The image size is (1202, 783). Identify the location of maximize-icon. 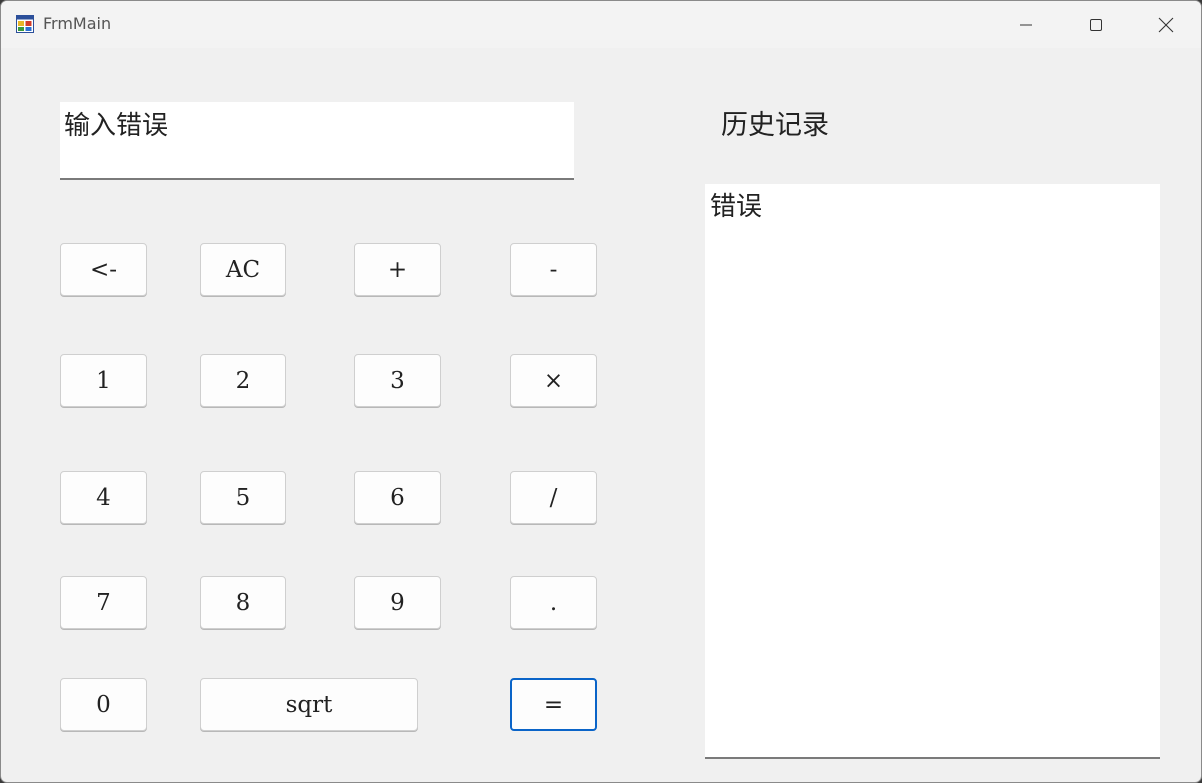
(1096, 24).